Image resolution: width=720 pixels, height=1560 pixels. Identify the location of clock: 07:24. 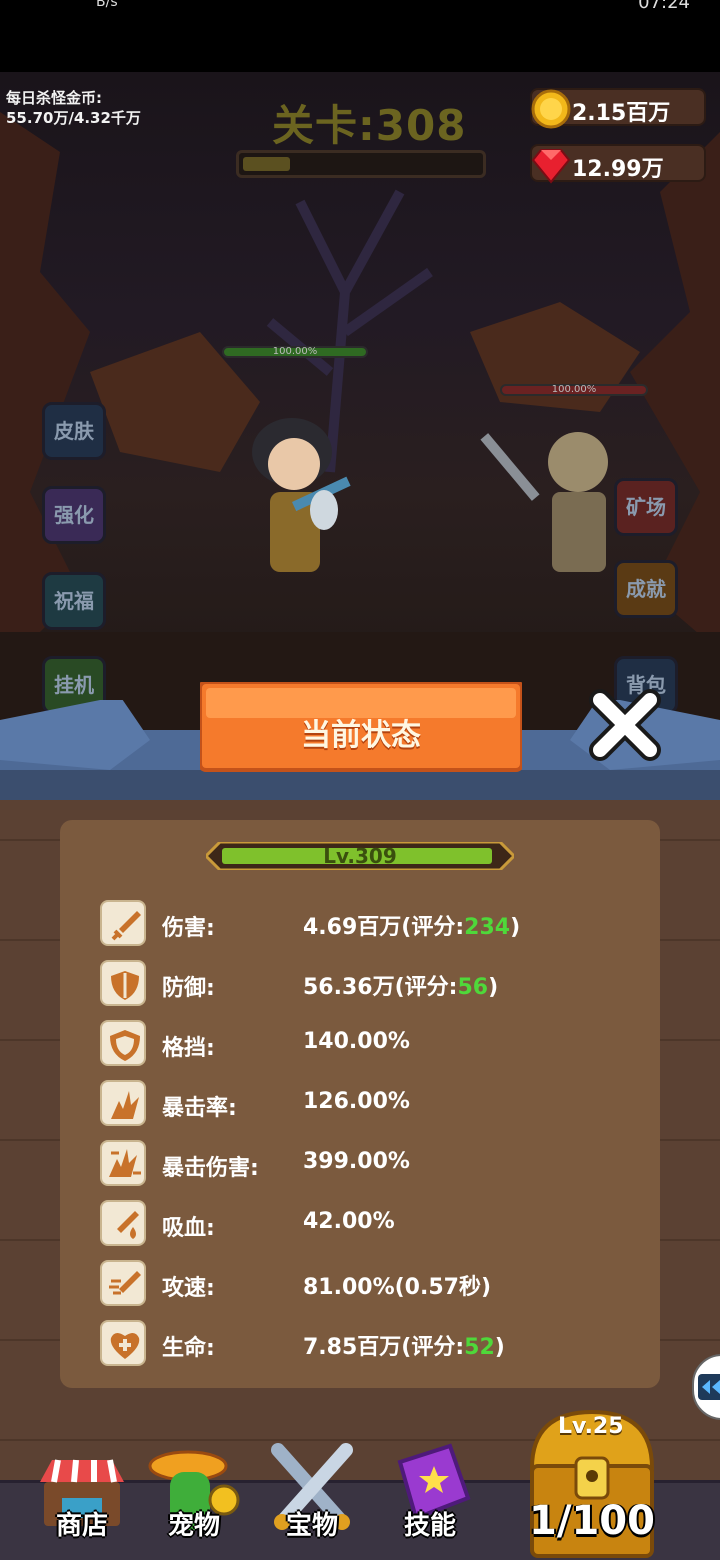
(664, 6).